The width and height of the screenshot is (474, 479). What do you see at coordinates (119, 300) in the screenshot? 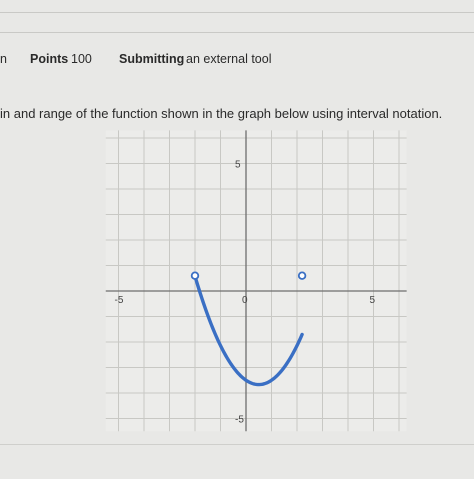
I see `x-tick-label: -5` at bounding box center [119, 300].